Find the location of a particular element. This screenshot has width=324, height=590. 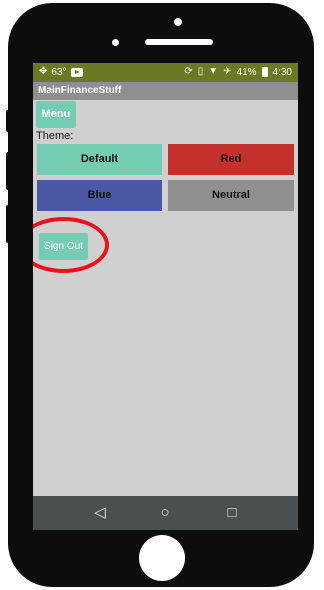

theme-label: Theme: is located at coordinates (55, 136).